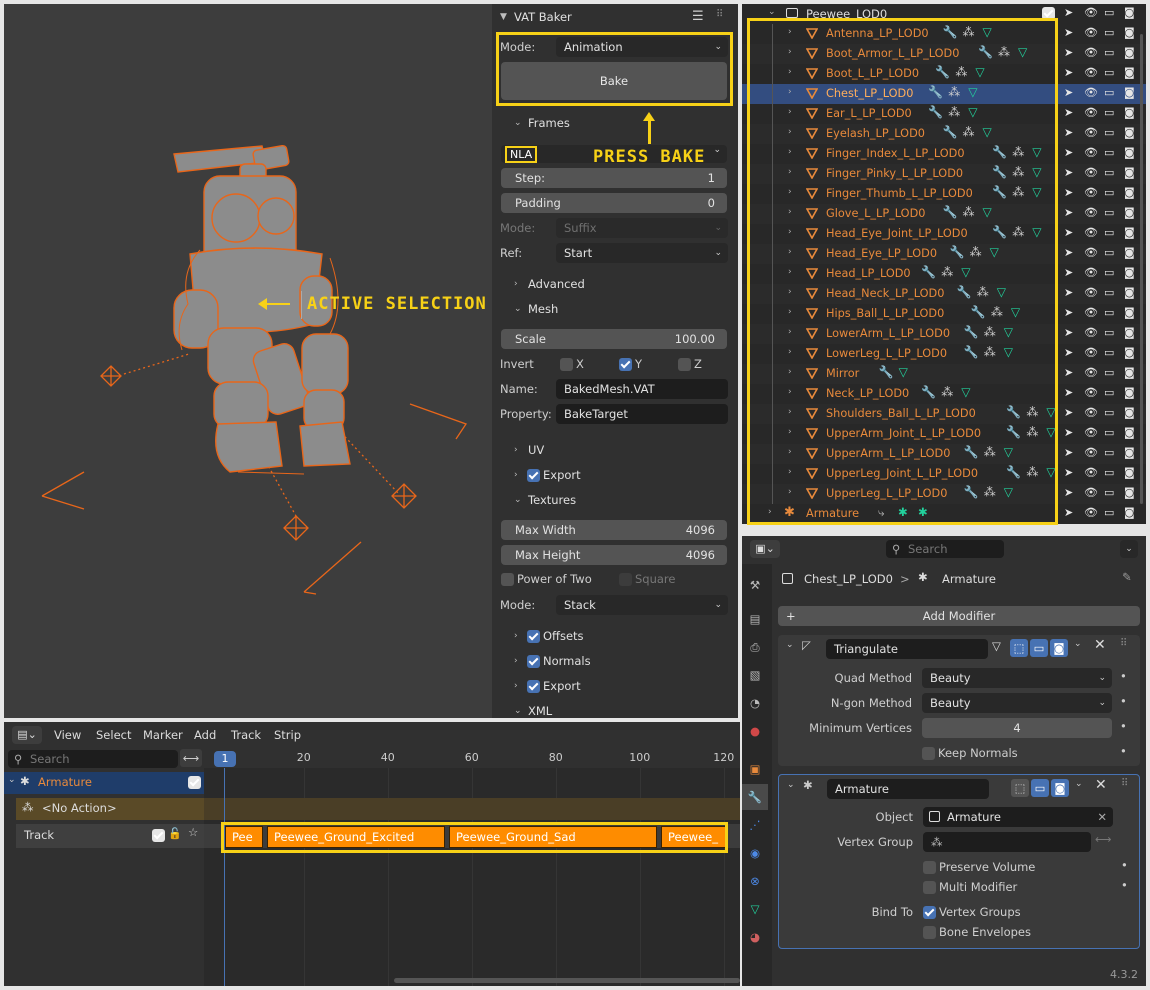 The height and width of the screenshot is (990, 1150). I want to click on outliner-row: › Boot_Armor_L_LP_LOD0 🔧 ⁂ ▽ ➤ 👁 ▭ ◙, so click(944, 54).